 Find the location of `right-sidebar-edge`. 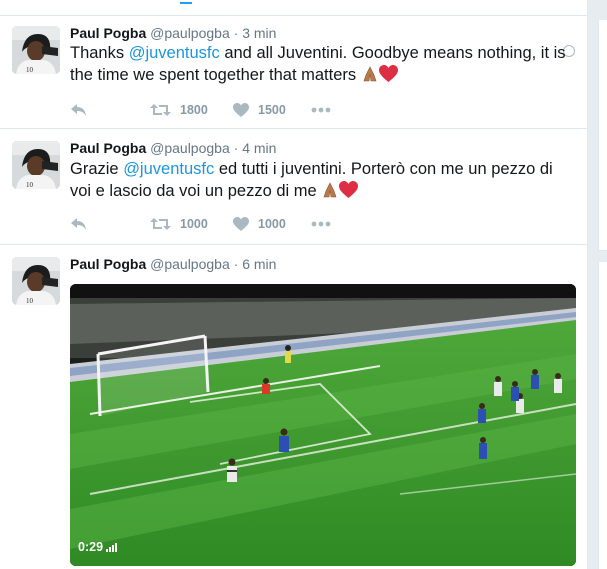

right-sidebar-edge is located at coordinates (597, 284).